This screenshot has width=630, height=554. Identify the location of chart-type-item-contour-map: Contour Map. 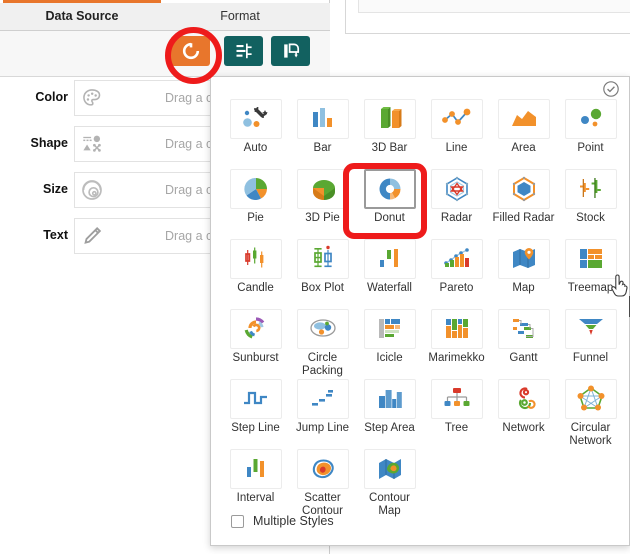
(389, 482).